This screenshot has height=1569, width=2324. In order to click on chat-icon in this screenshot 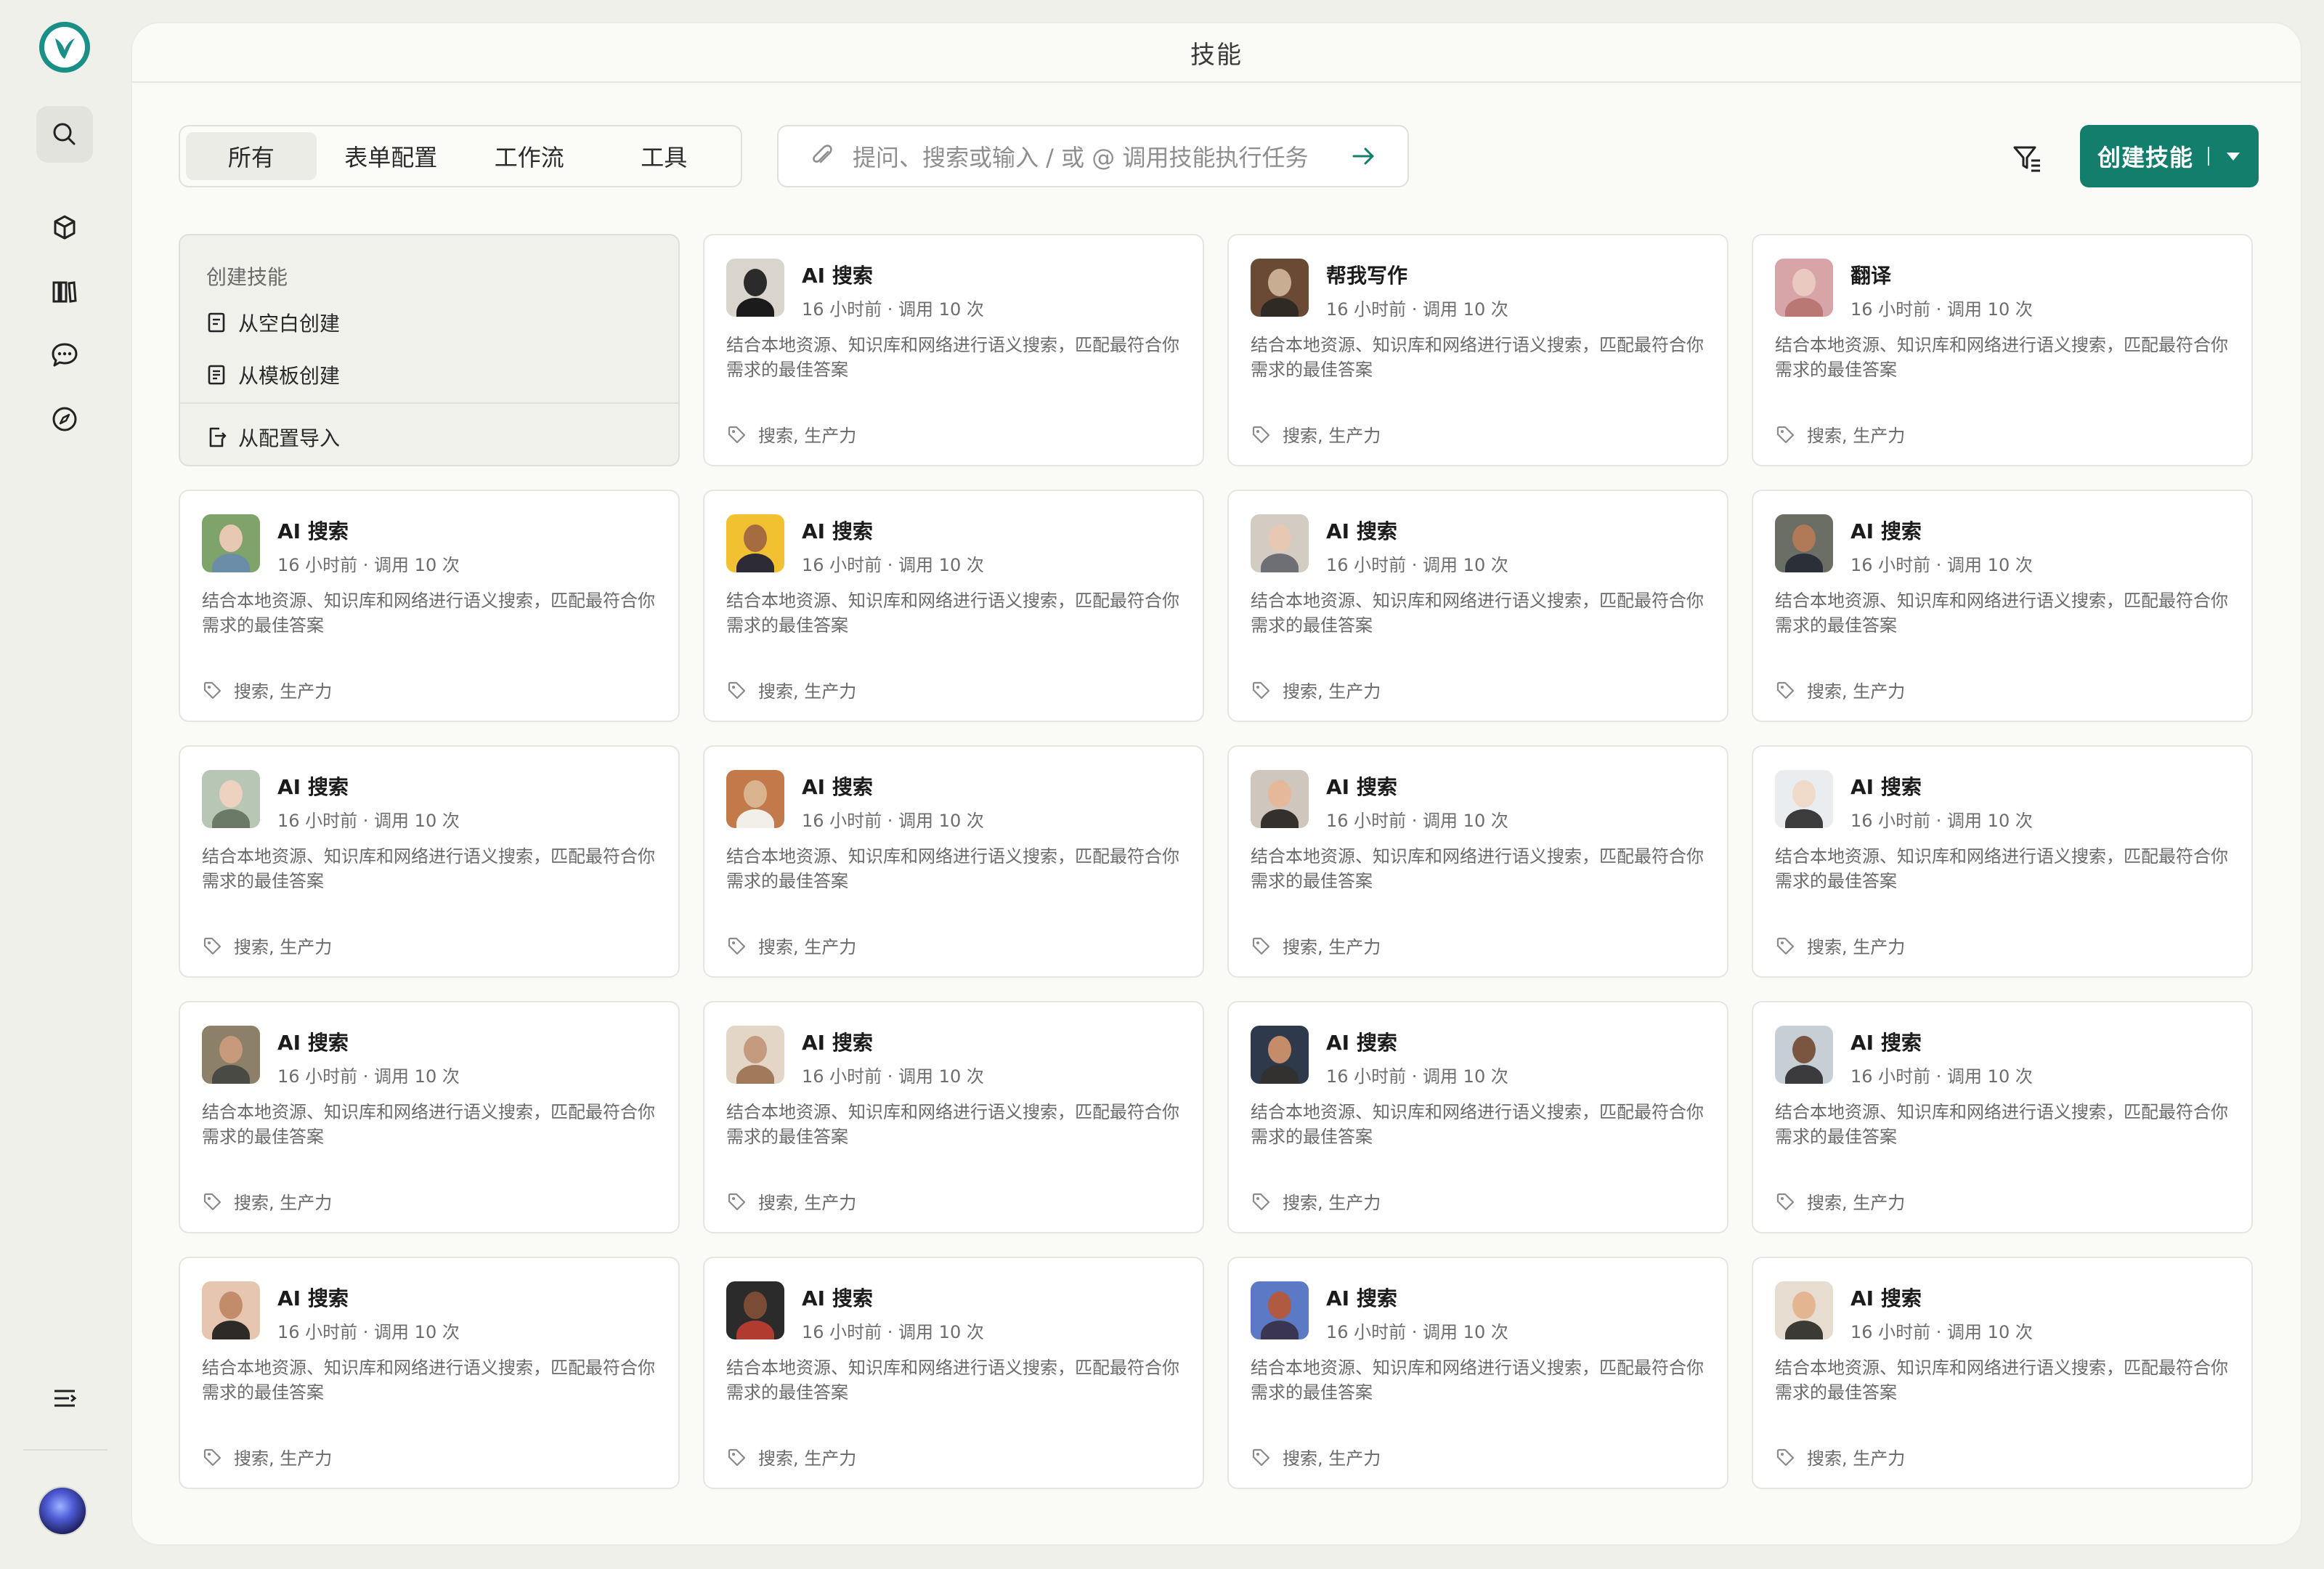, I will do `click(64, 355)`.